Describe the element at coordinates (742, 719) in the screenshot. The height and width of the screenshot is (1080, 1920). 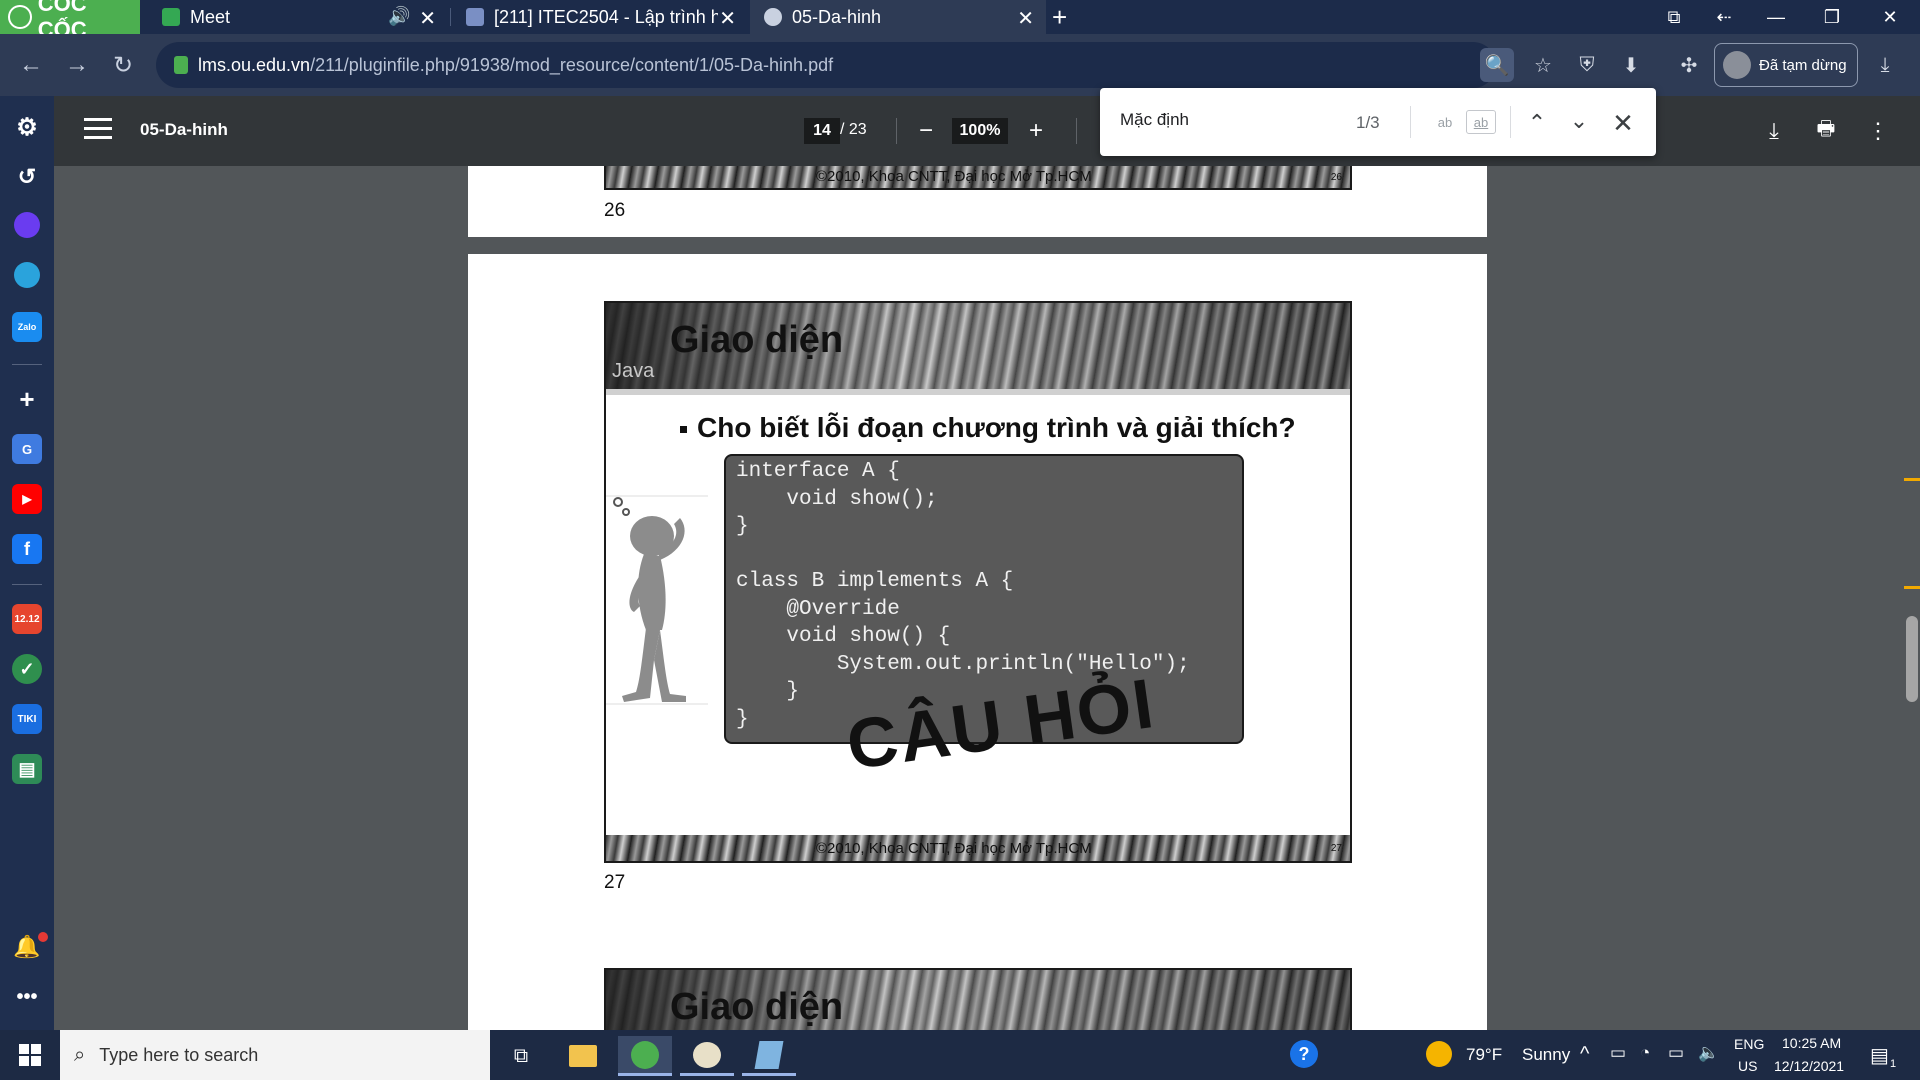
I see `code-line: }` at that location.